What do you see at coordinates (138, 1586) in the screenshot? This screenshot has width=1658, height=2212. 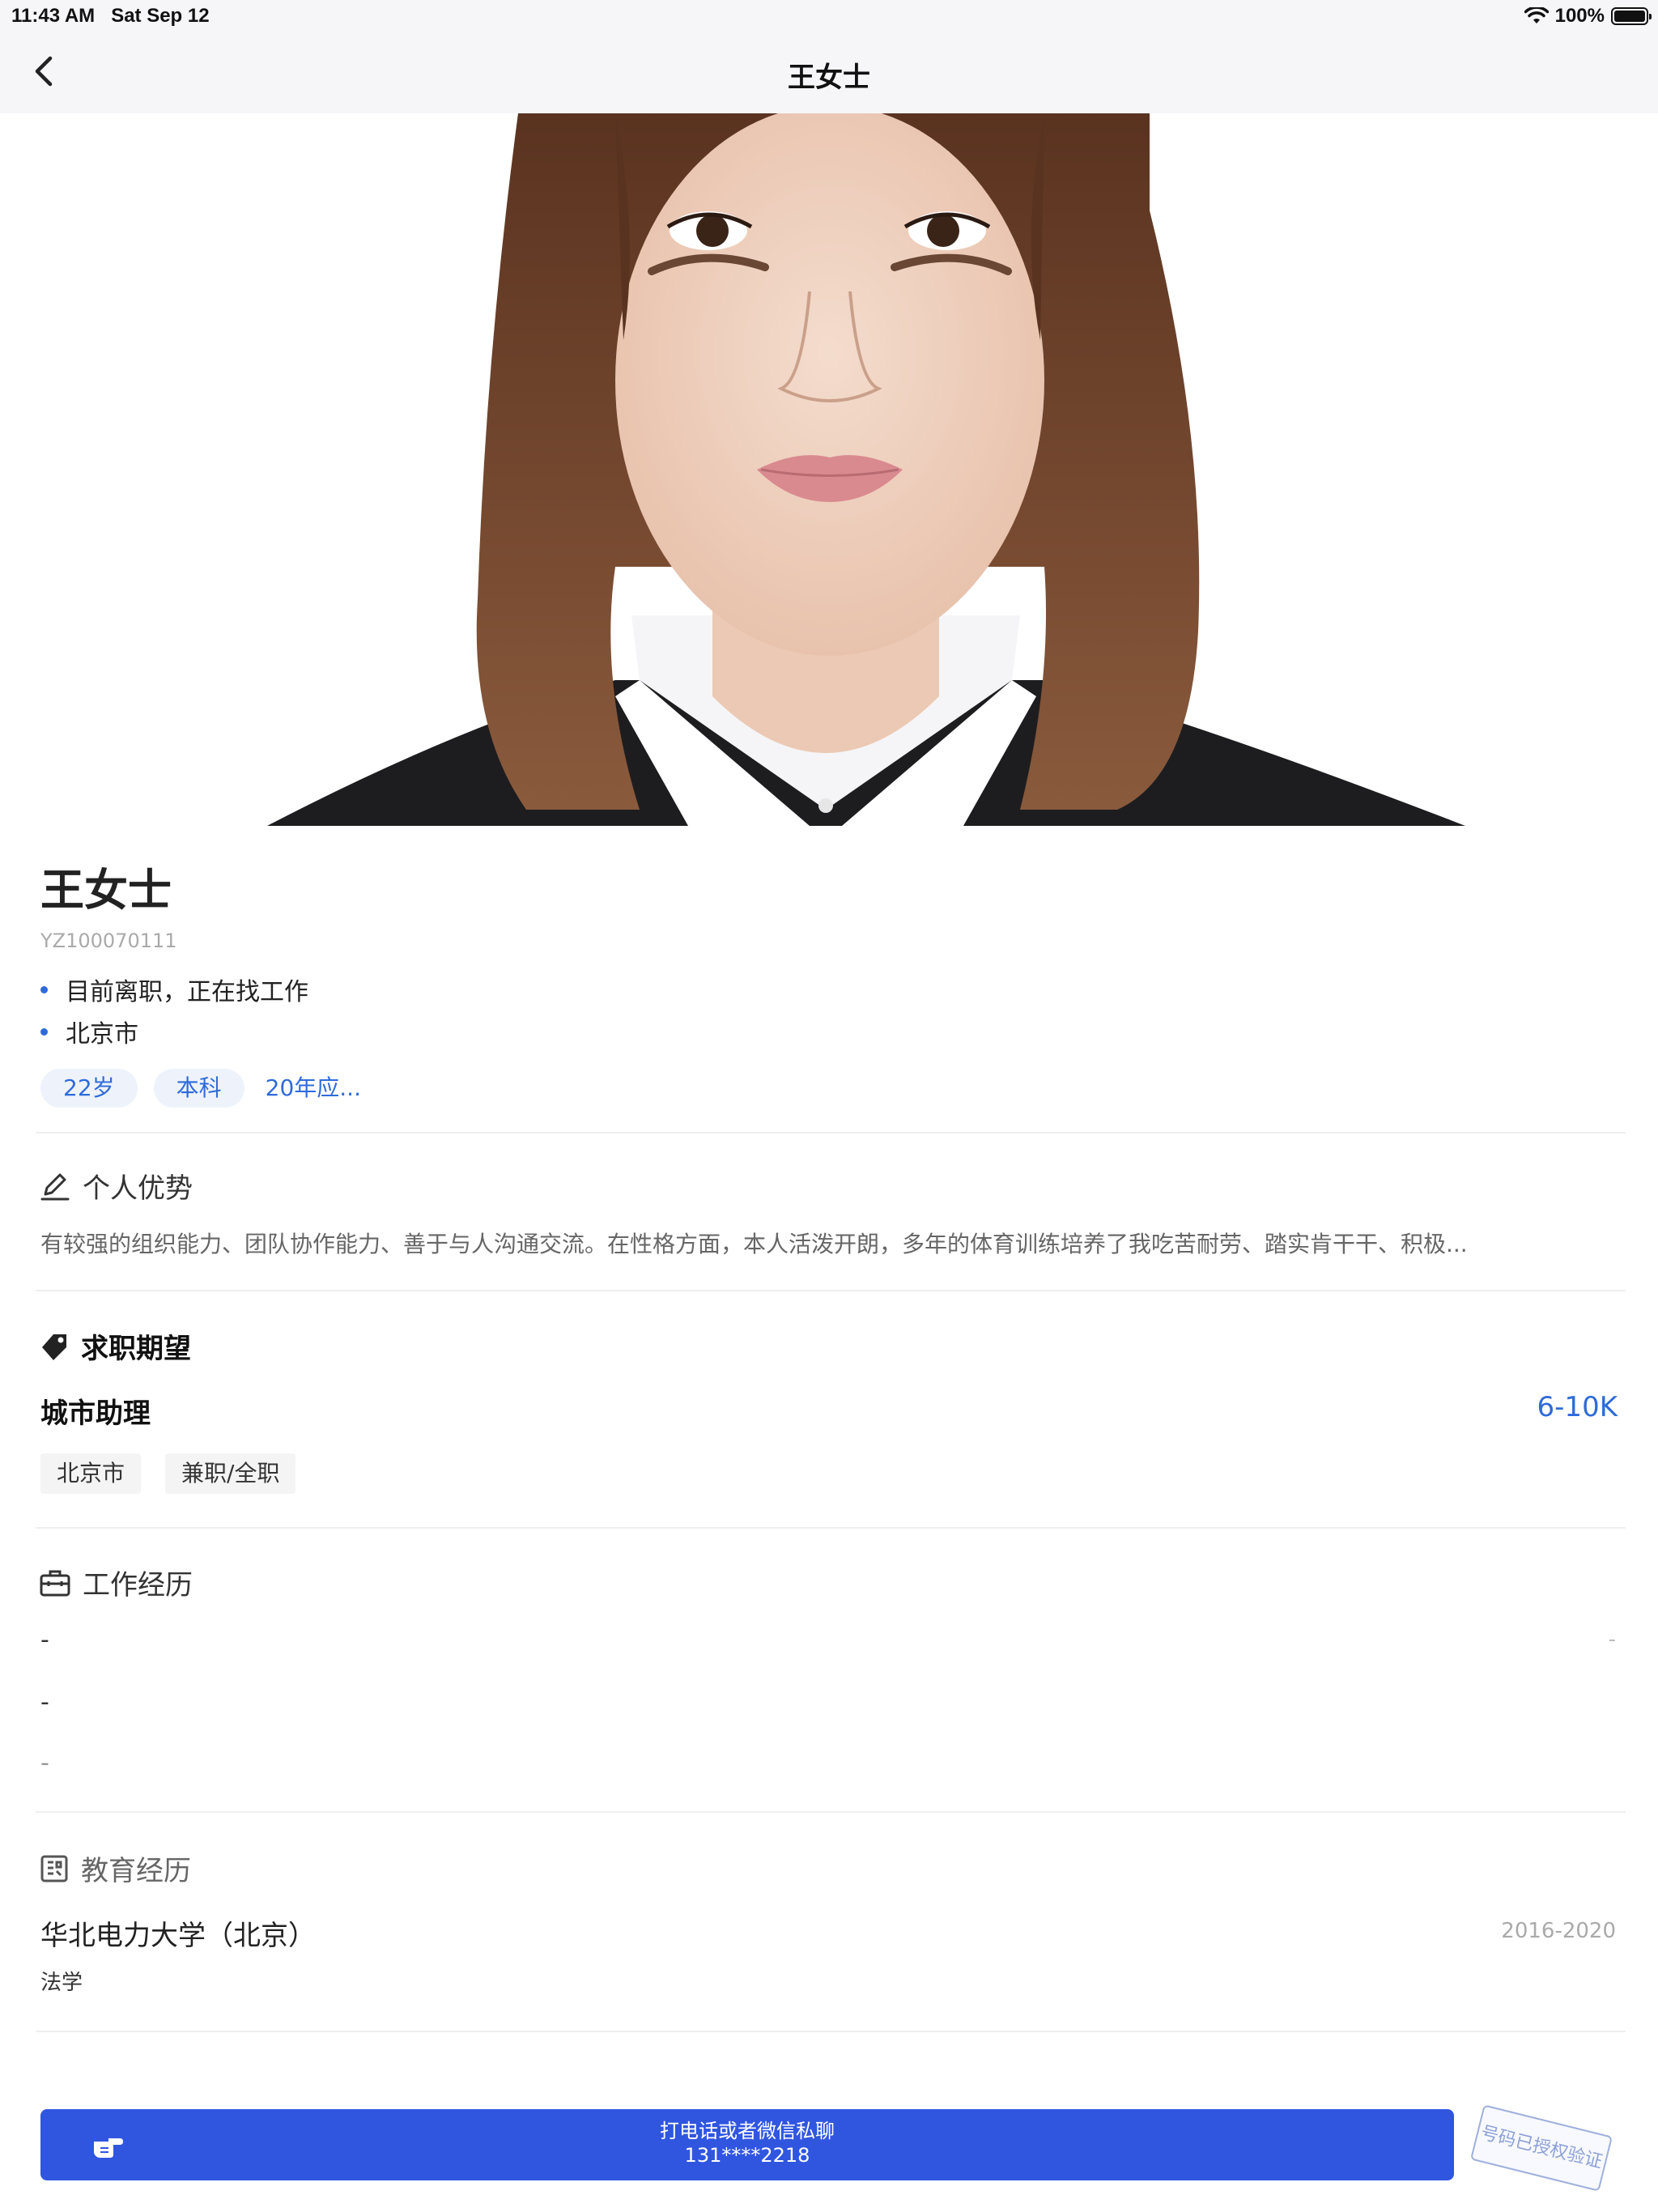 I see `work-title: 工作经历` at bounding box center [138, 1586].